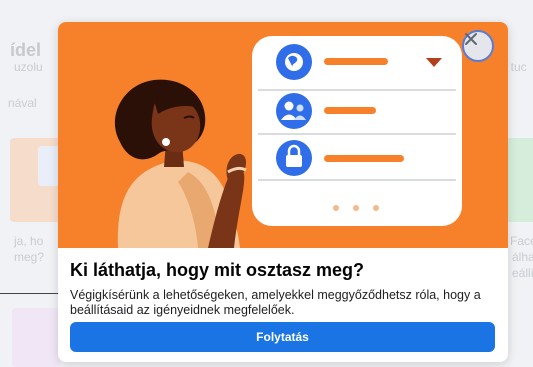  I want to click on background-title-fragment: ídel, so click(26, 50).